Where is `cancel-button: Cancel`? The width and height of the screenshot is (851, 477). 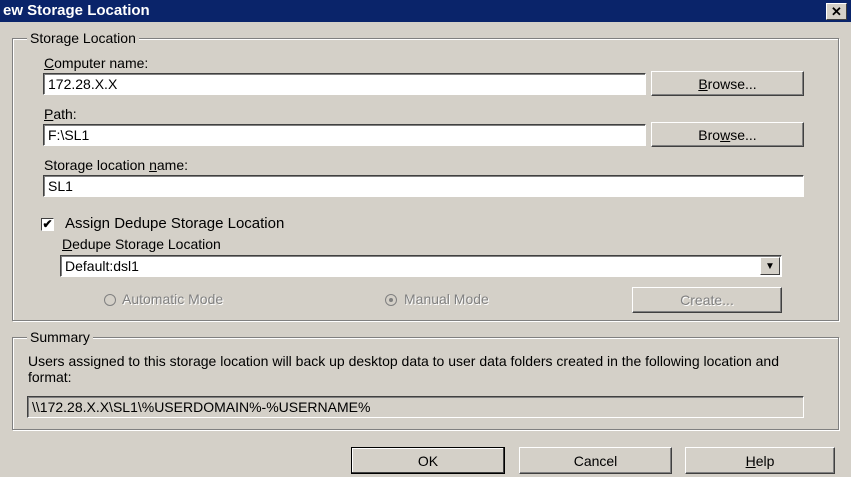
cancel-button: Cancel is located at coordinates (595, 460).